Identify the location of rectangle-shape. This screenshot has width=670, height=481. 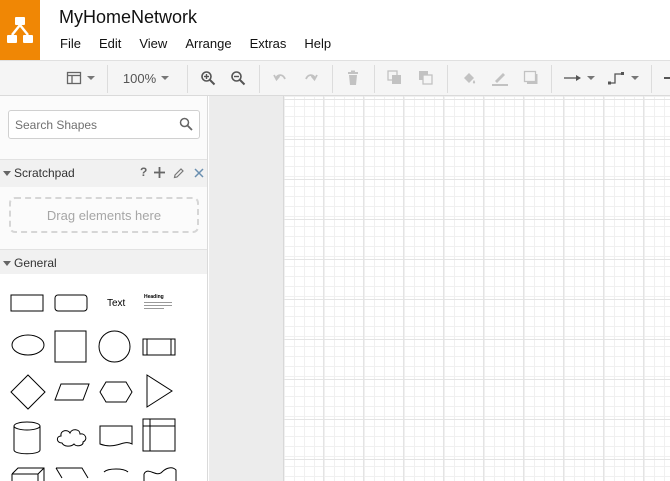
(27, 303).